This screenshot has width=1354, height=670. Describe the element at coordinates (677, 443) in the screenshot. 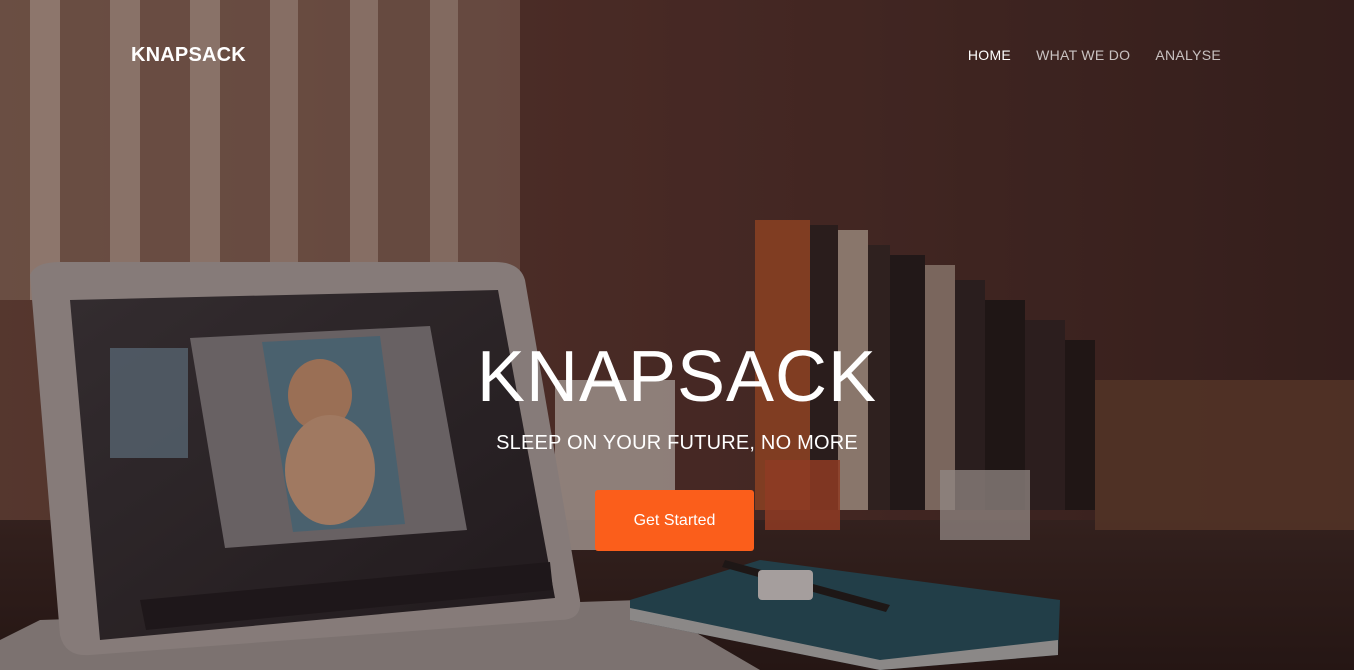

I see `hero-subtitle: SLEEP ON YOUR FUTURE, NO MORE` at that location.